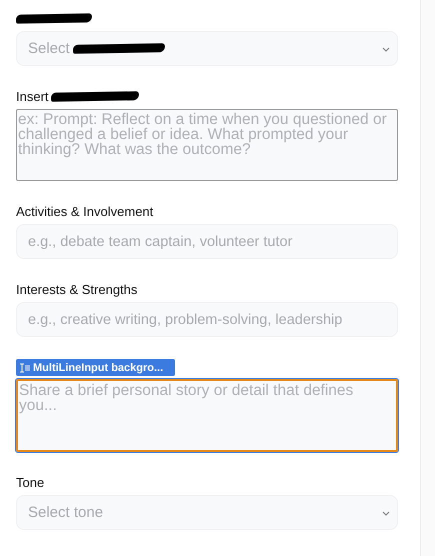 This screenshot has width=435, height=556. I want to click on field-label: Insert, so click(32, 96).